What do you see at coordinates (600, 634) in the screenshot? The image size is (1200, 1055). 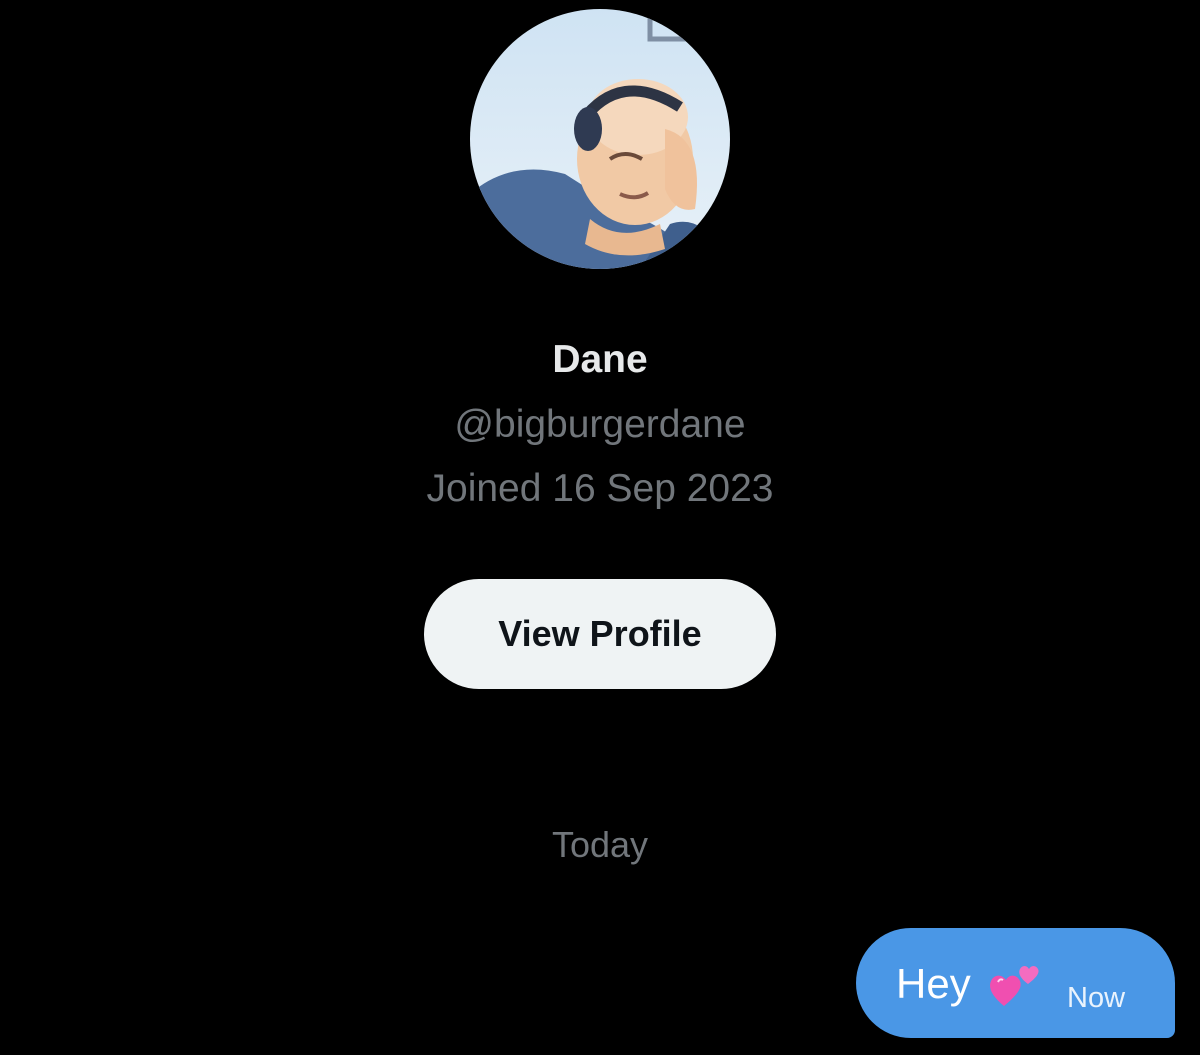 I see `view-profile-button: View Profile` at bounding box center [600, 634].